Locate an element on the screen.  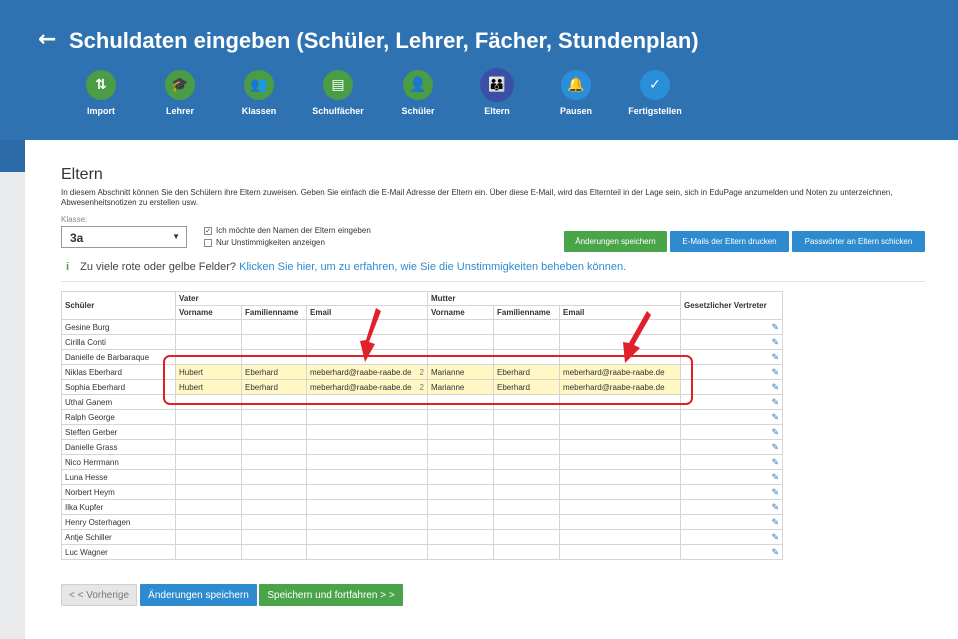
send-passwords-button: Passwörter an Eltern schicken is located at coordinates (858, 241).